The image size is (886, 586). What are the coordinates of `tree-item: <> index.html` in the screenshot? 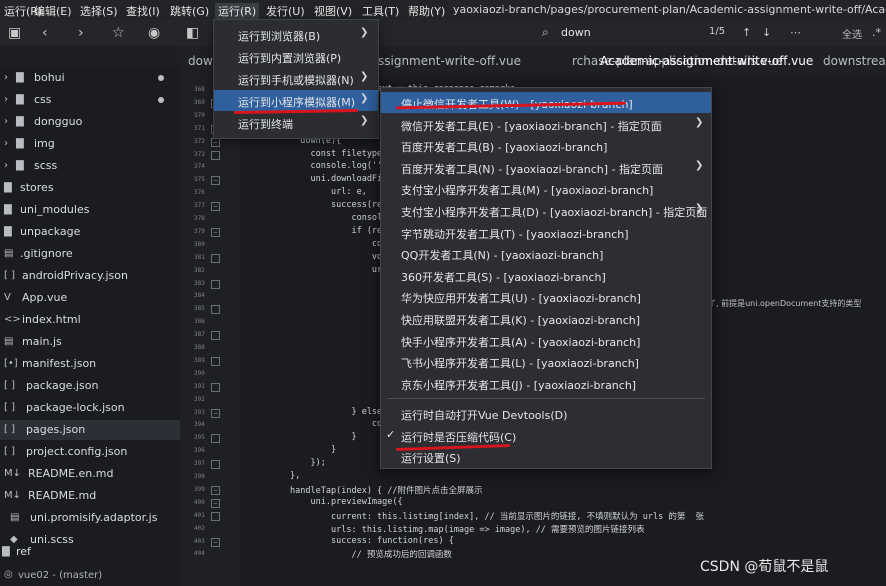 It's located at (90, 320).